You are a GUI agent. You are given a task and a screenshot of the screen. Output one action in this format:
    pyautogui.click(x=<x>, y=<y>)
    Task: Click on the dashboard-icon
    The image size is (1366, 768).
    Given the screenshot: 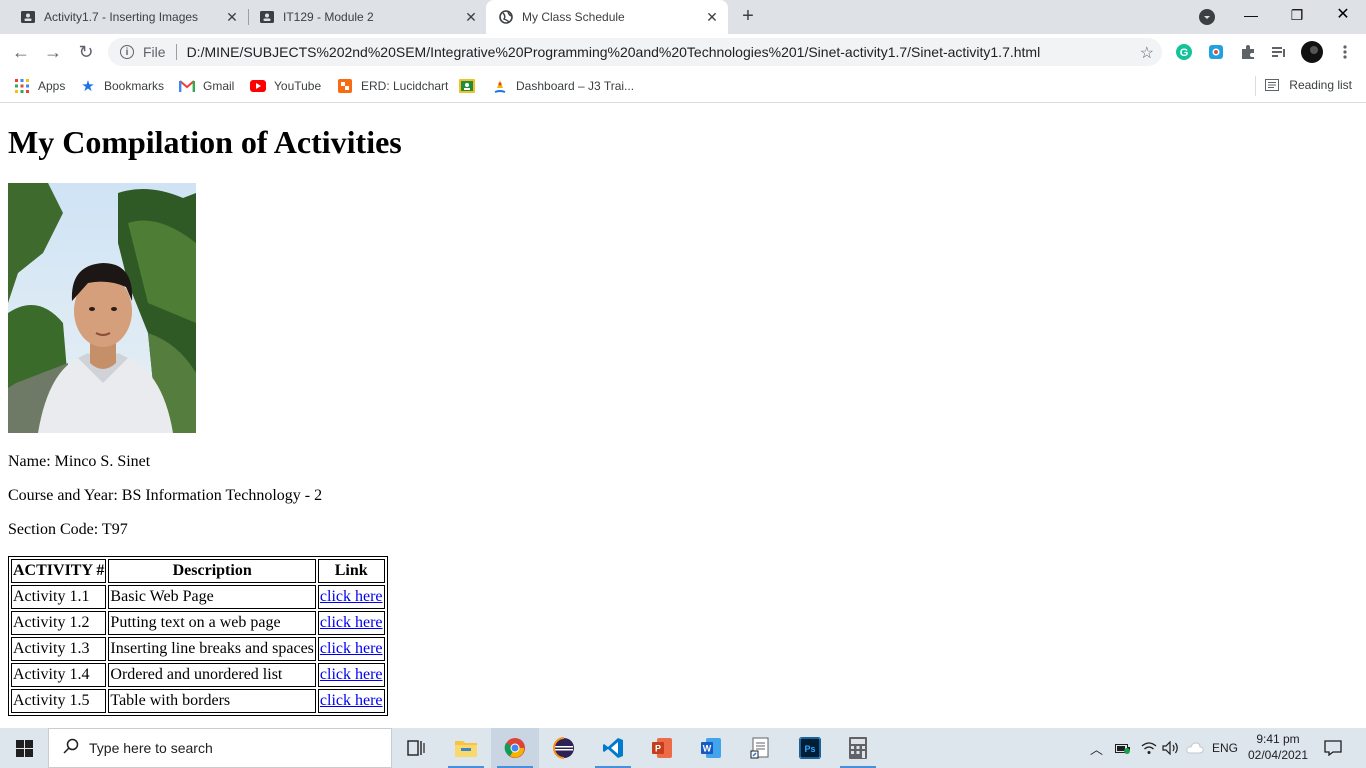 What is the action you would take?
    pyautogui.click(x=500, y=86)
    